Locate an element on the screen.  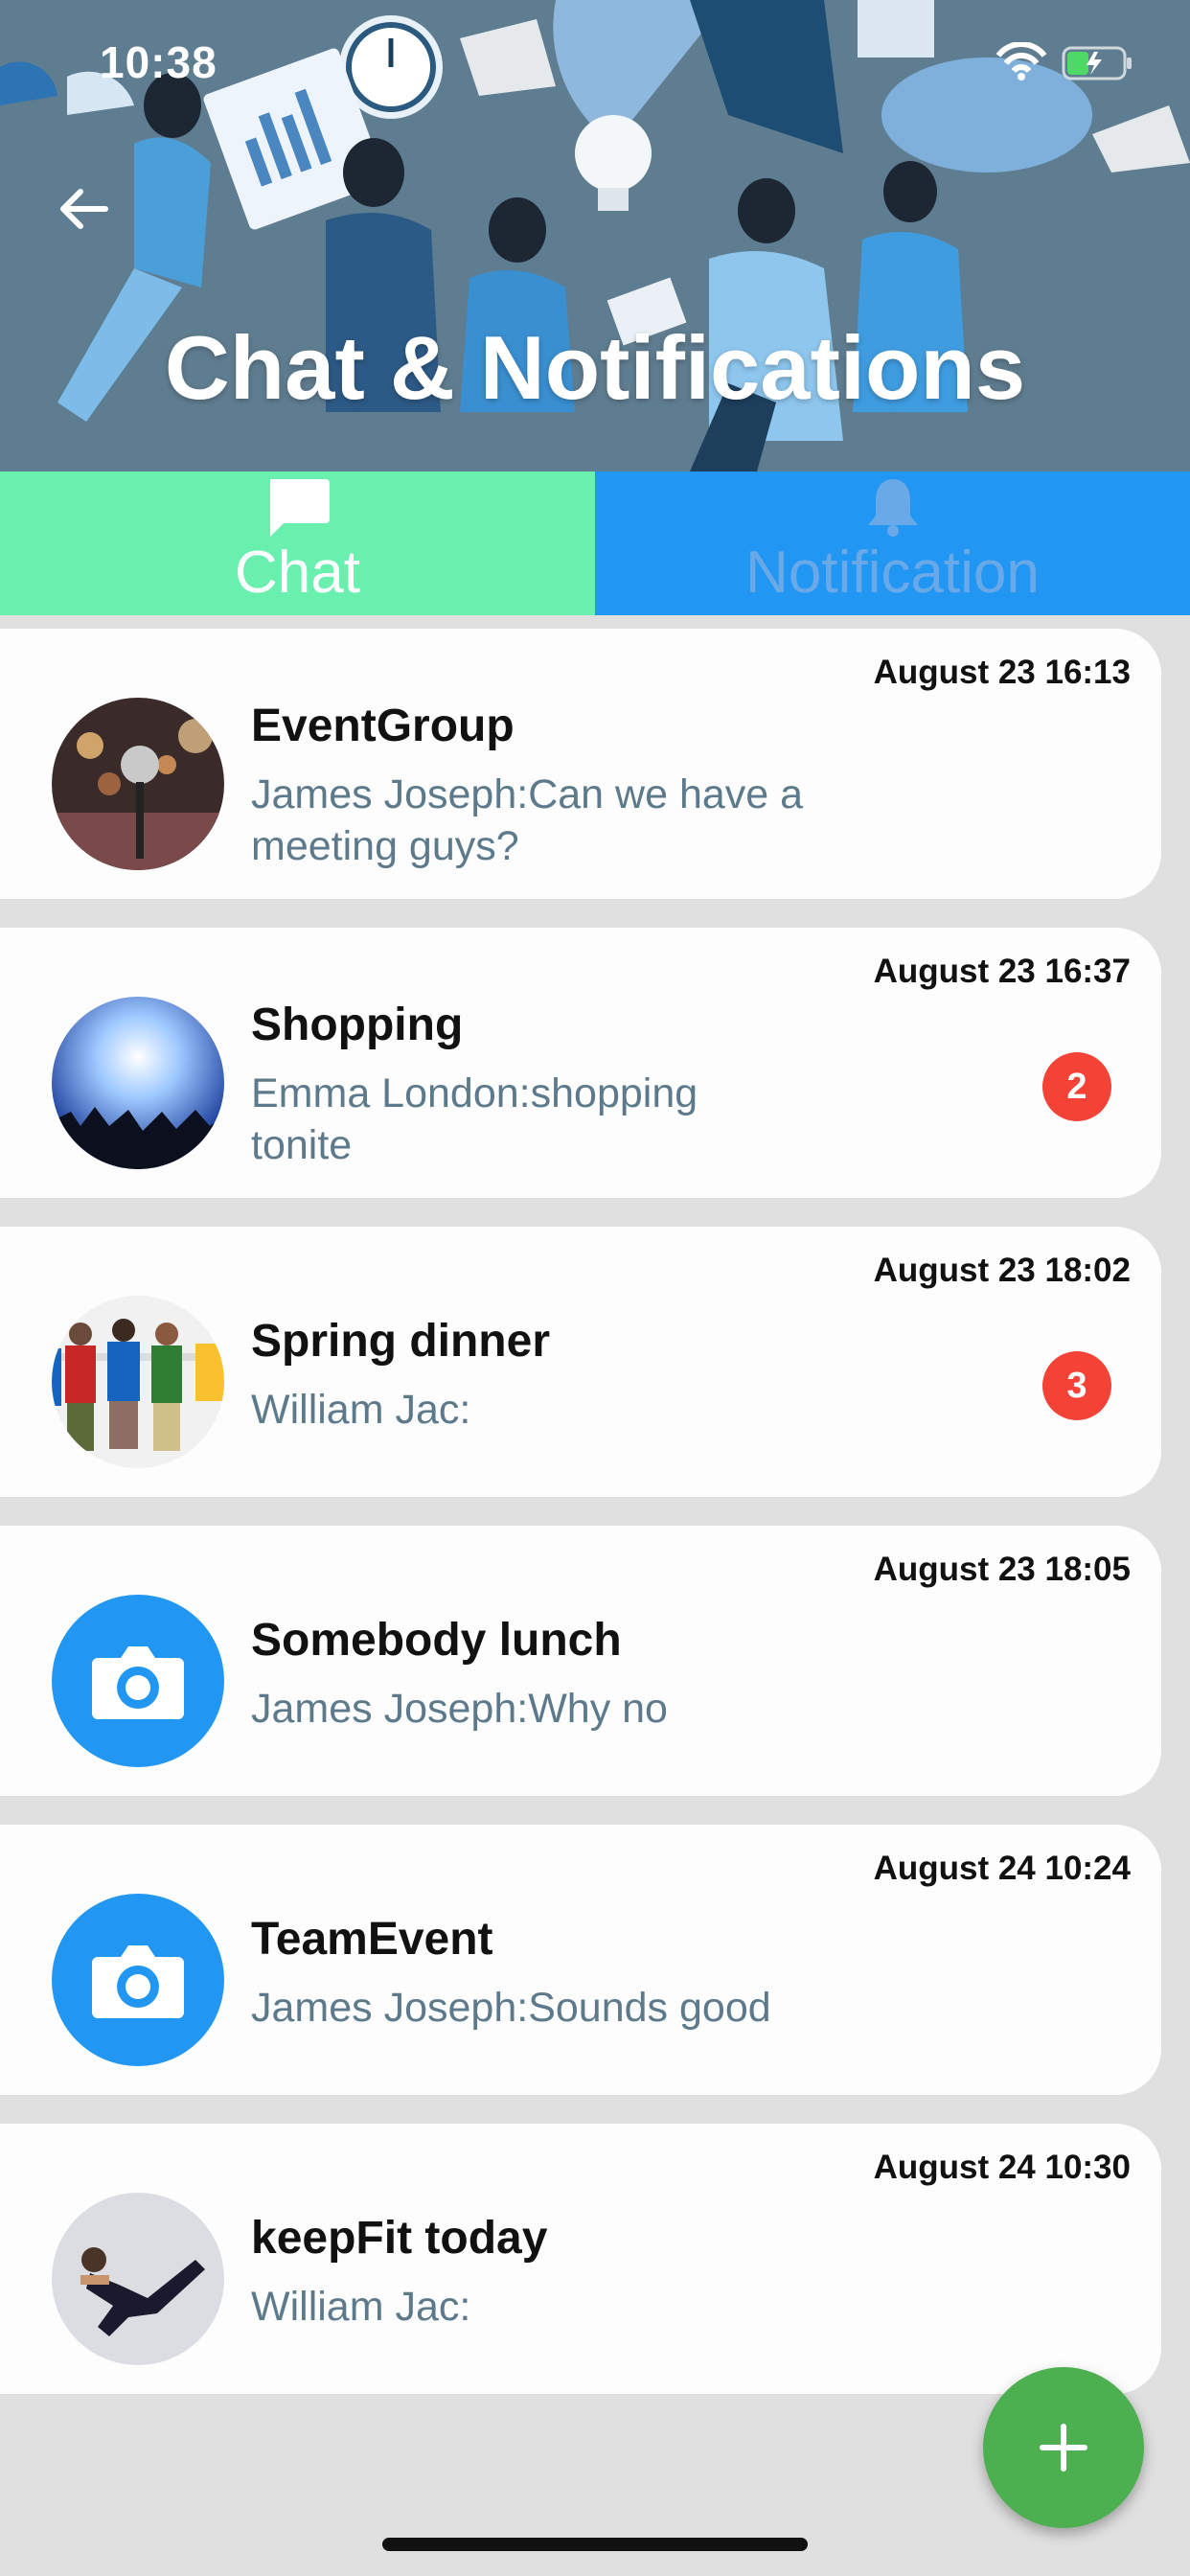
battery-icon is located at coordinates (1097, 63).